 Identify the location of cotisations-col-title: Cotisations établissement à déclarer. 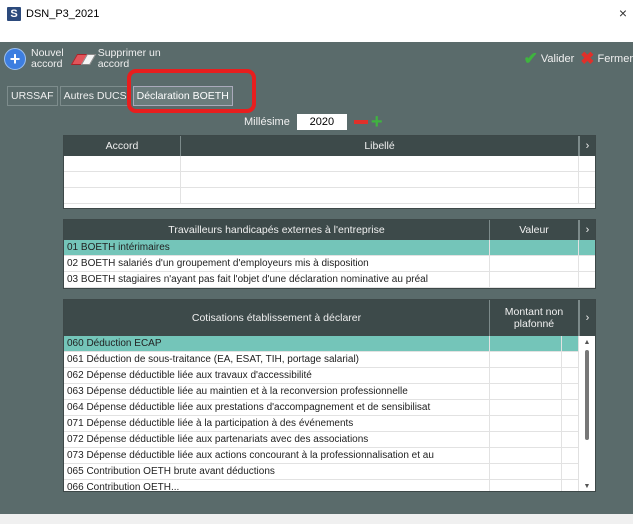
(277, 318).